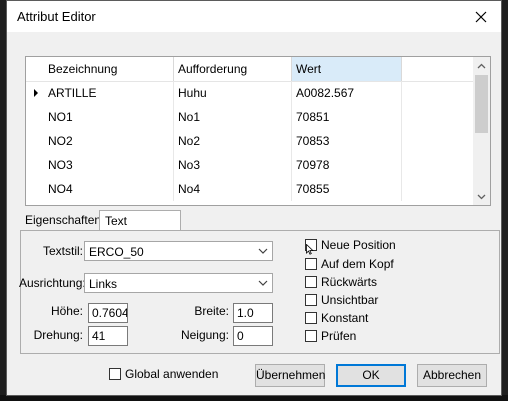 Image resolution: width=508 pixels, height=401 pixels. I want to click on hoehe-input: 0.76044, so click(108, 313).